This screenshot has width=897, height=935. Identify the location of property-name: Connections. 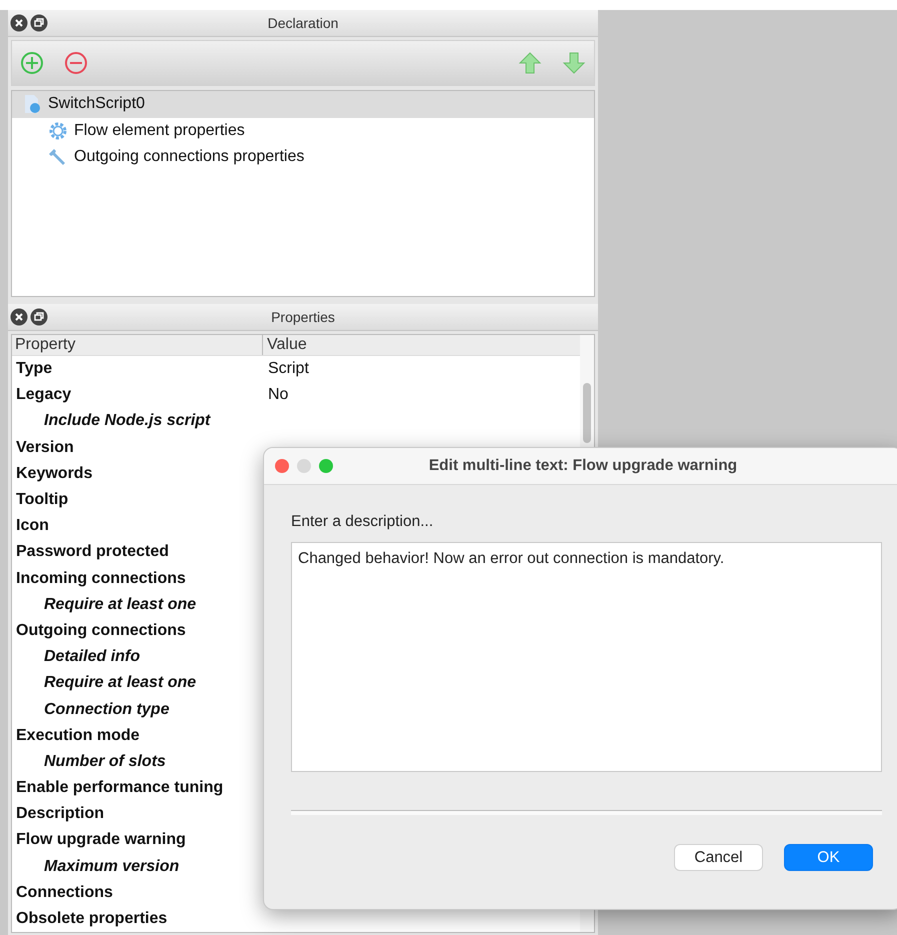
(64, 893).